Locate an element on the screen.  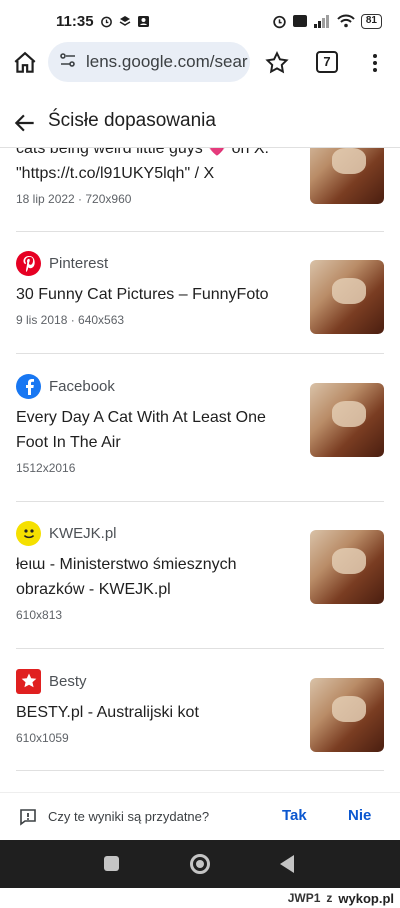
clock: 11:35 is located at coordinates (75, 21).